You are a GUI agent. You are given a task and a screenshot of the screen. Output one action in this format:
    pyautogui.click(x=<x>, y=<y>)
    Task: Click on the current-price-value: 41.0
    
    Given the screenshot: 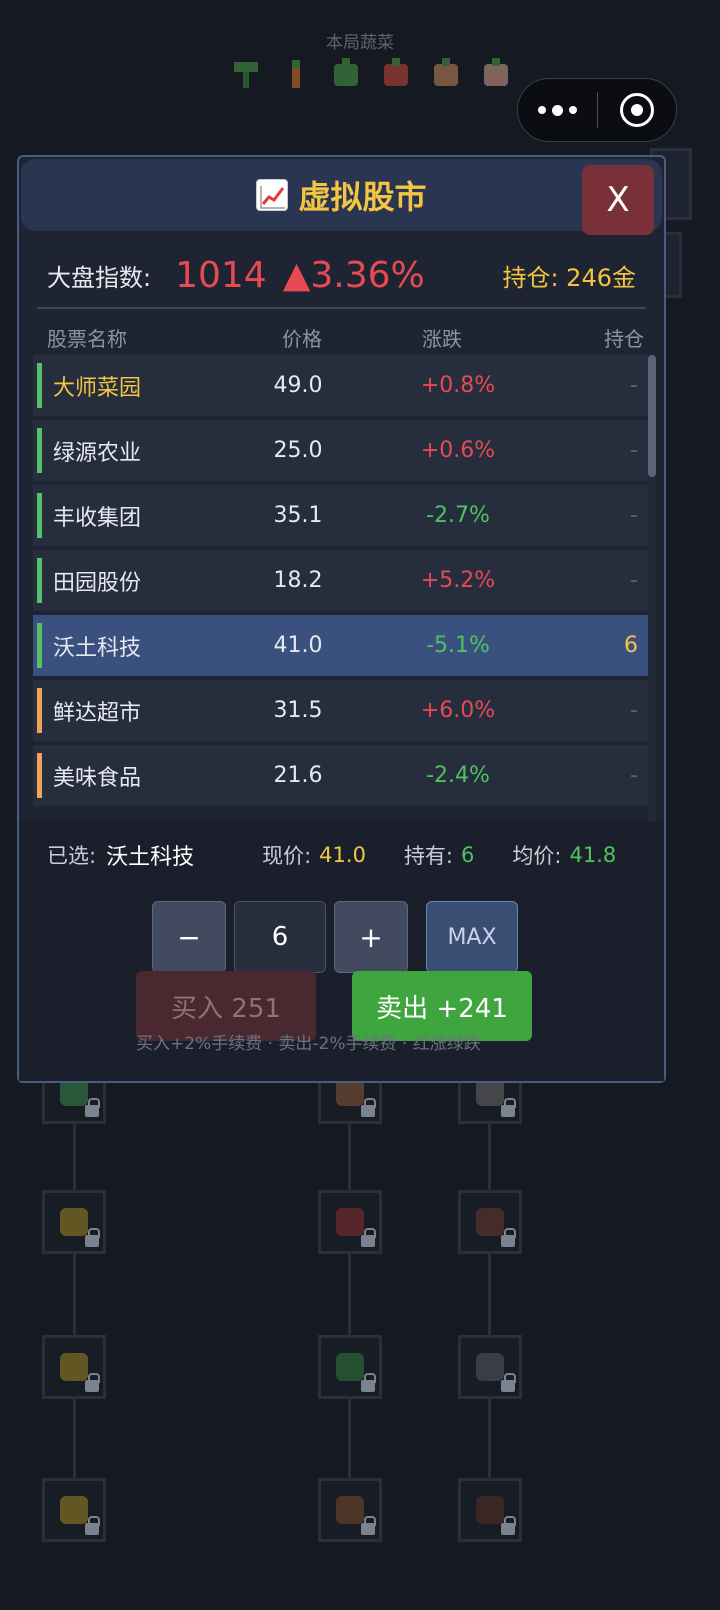 What is the action you would take?
    pyautogui.click(x=342, y=855)
    